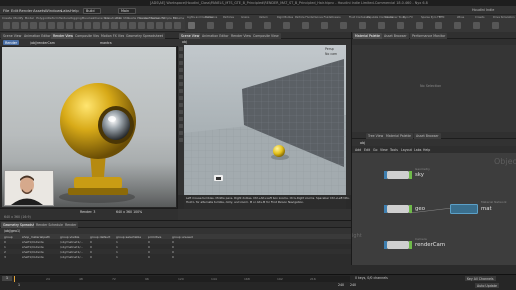 The image size is (516, 290). What do you see at coordinates (460, 18) in the screenshot?
I see `shelf-right-tab-15: Wires` at bounding box center [460, 18].